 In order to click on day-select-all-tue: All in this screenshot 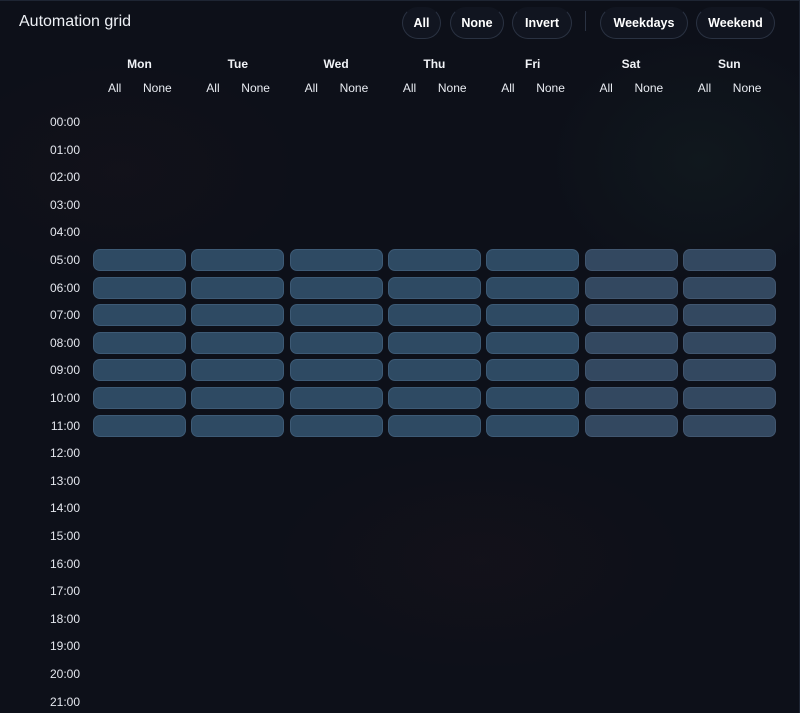, I will do `click(212, 88)`.